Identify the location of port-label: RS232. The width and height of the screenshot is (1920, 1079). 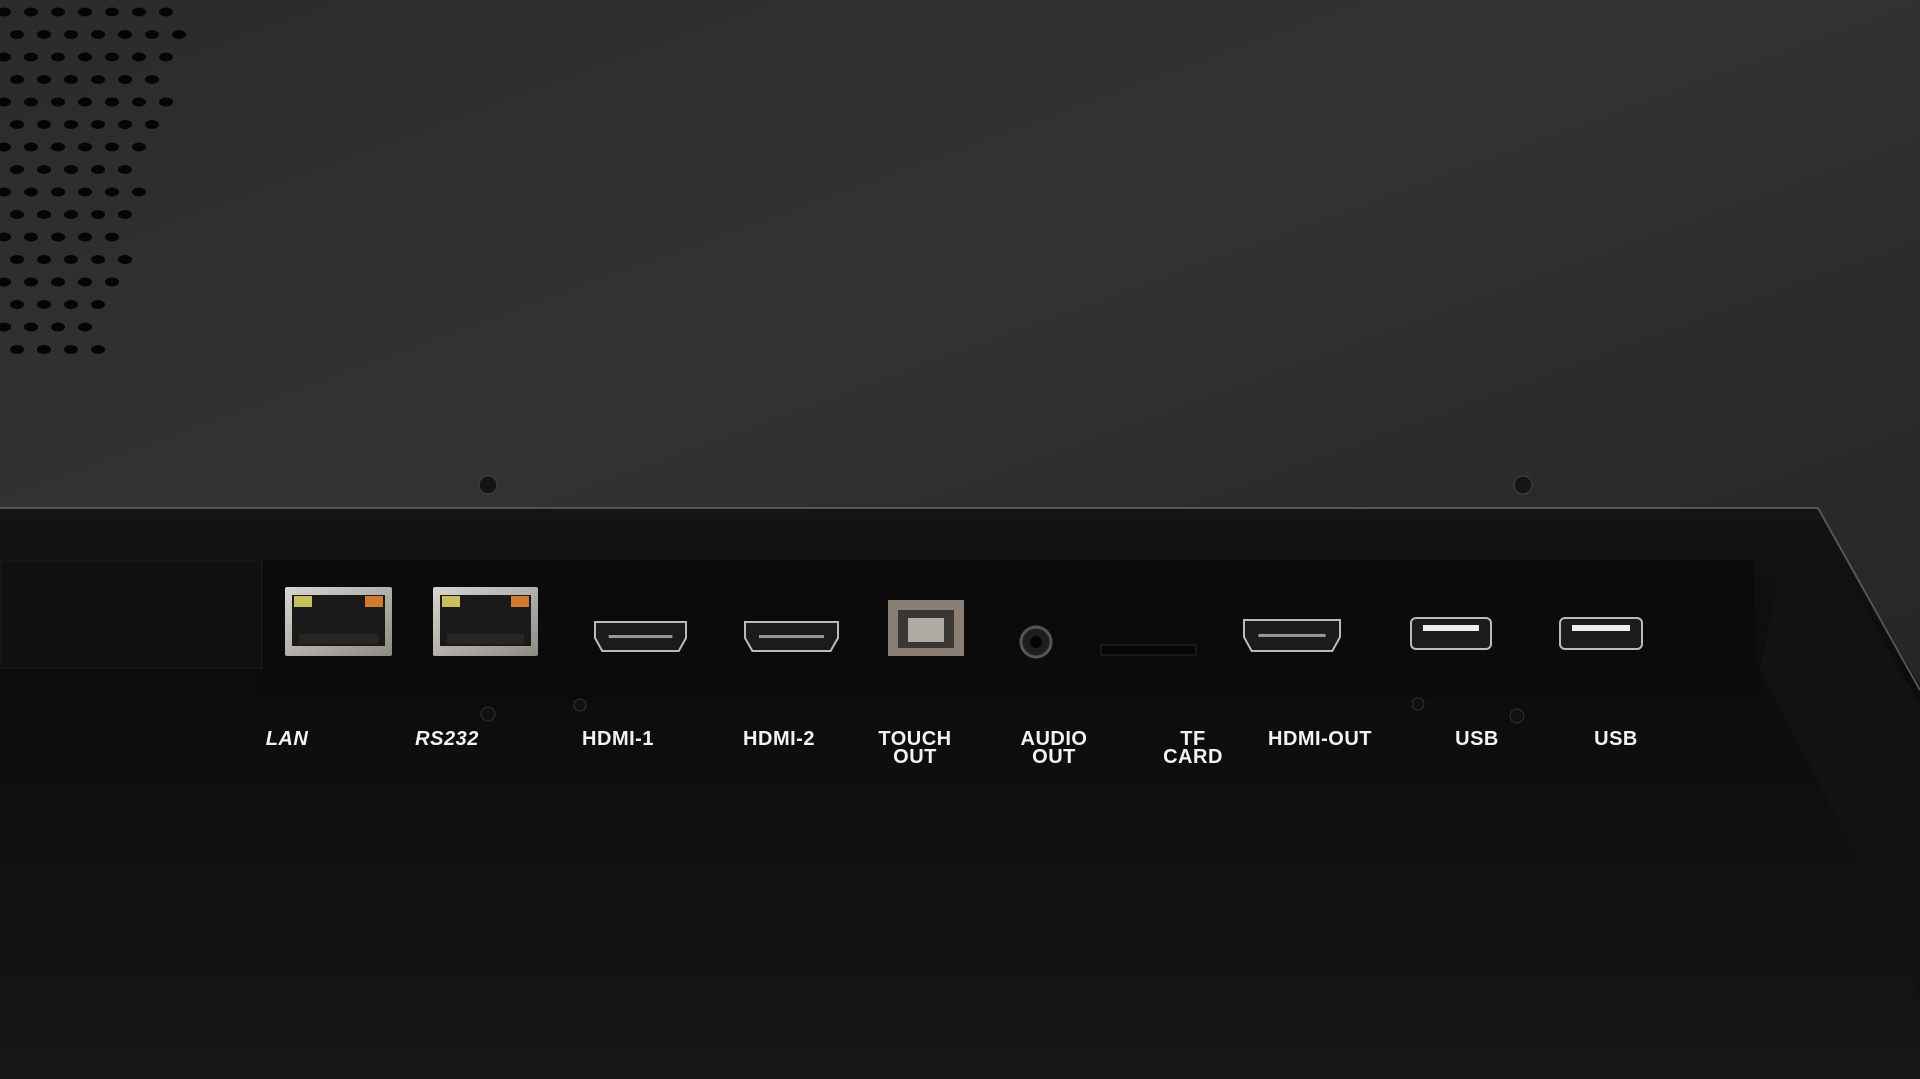
(447, 739).